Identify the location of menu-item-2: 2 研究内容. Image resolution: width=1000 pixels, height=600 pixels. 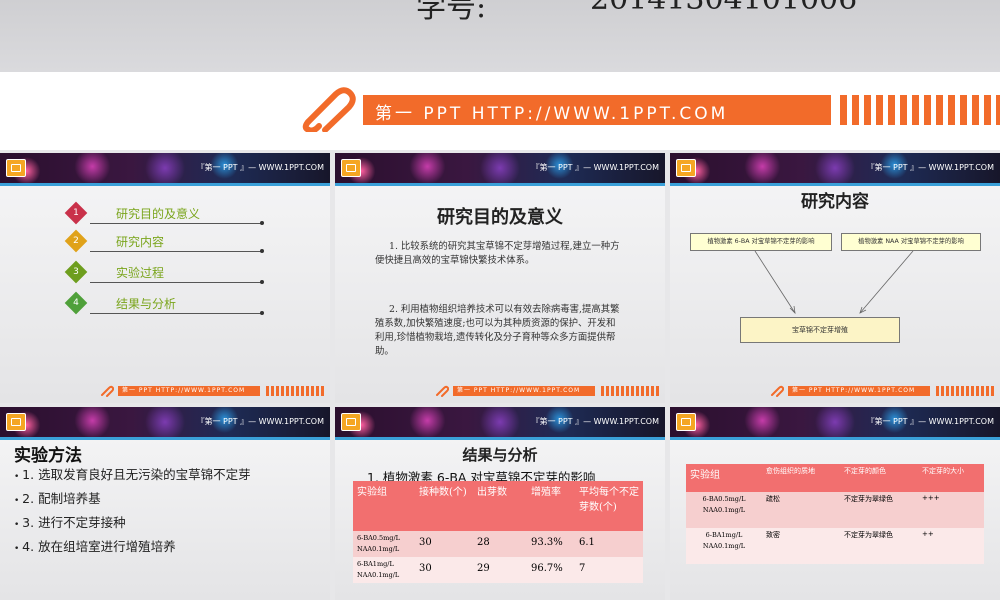
(166, 241).